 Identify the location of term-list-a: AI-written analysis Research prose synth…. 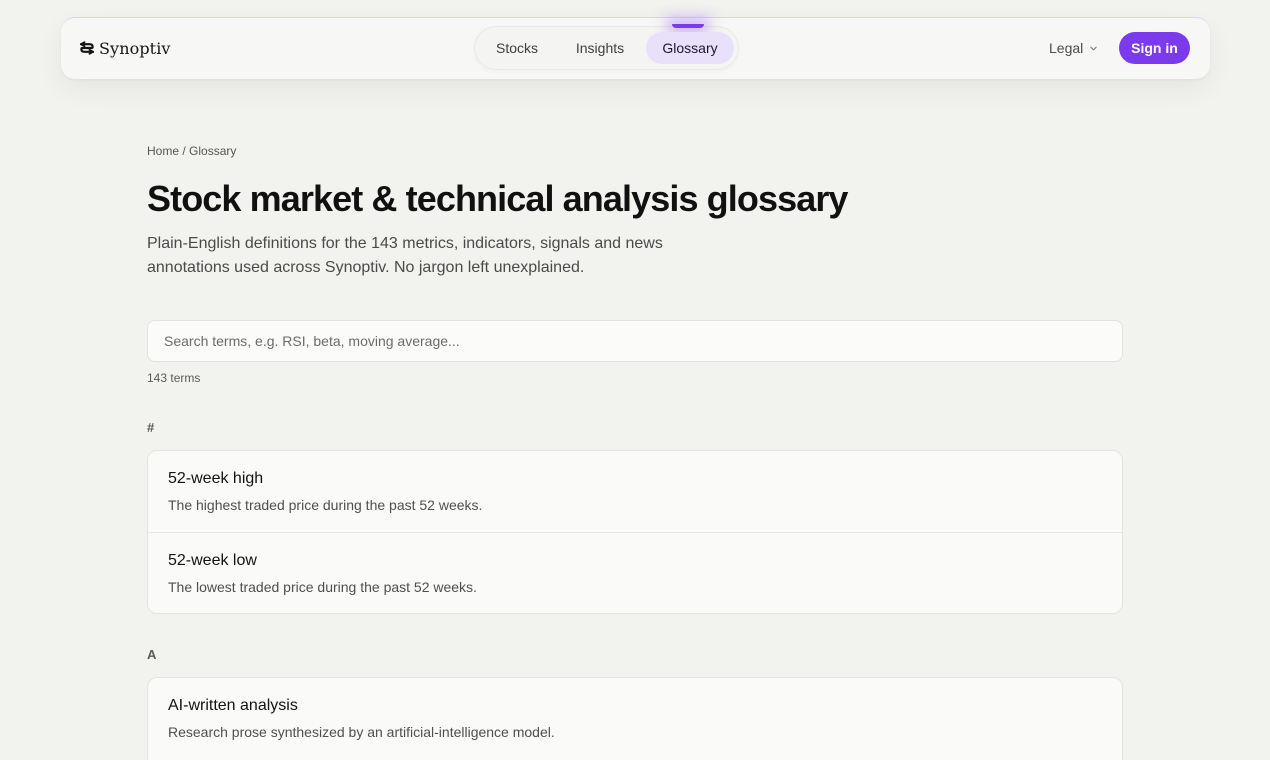
(635, 718).